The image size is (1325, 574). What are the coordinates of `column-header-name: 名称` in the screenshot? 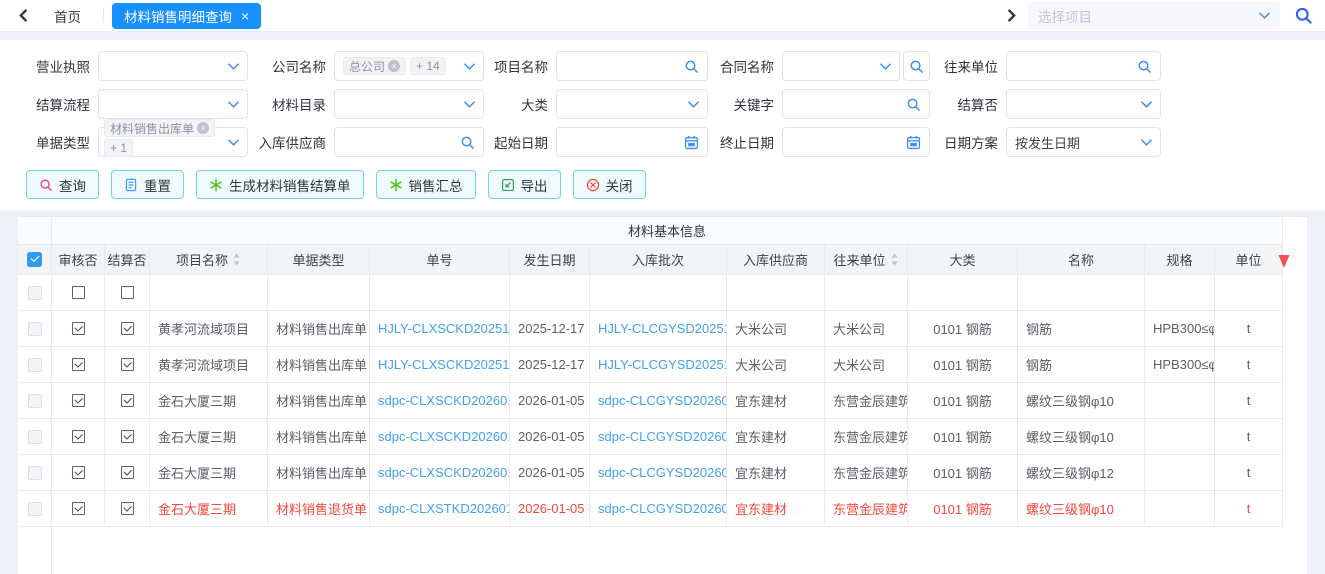 It's located at (1081, 260).